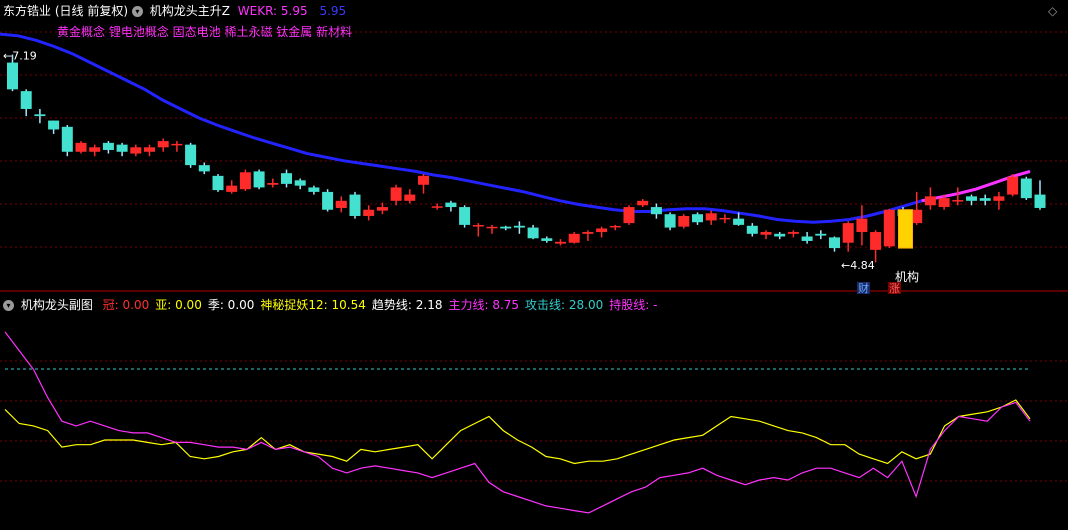 This screenshot has width=1068, height=530. I want to click on low-price-label: ←4.84, so click(858, 265).